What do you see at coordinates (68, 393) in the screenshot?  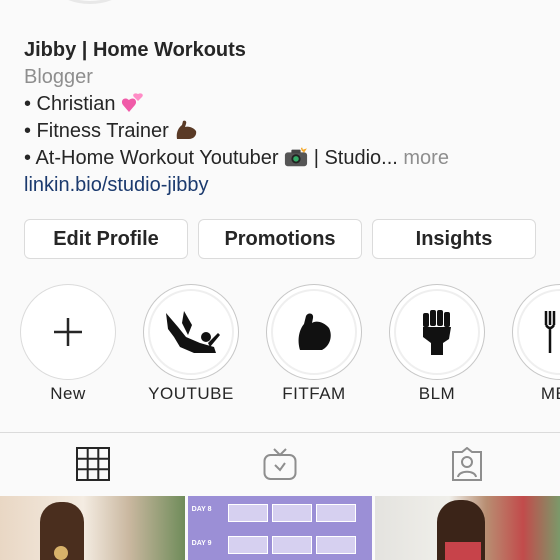 I see `highlight-label: New` at bounding box center [68, 393].